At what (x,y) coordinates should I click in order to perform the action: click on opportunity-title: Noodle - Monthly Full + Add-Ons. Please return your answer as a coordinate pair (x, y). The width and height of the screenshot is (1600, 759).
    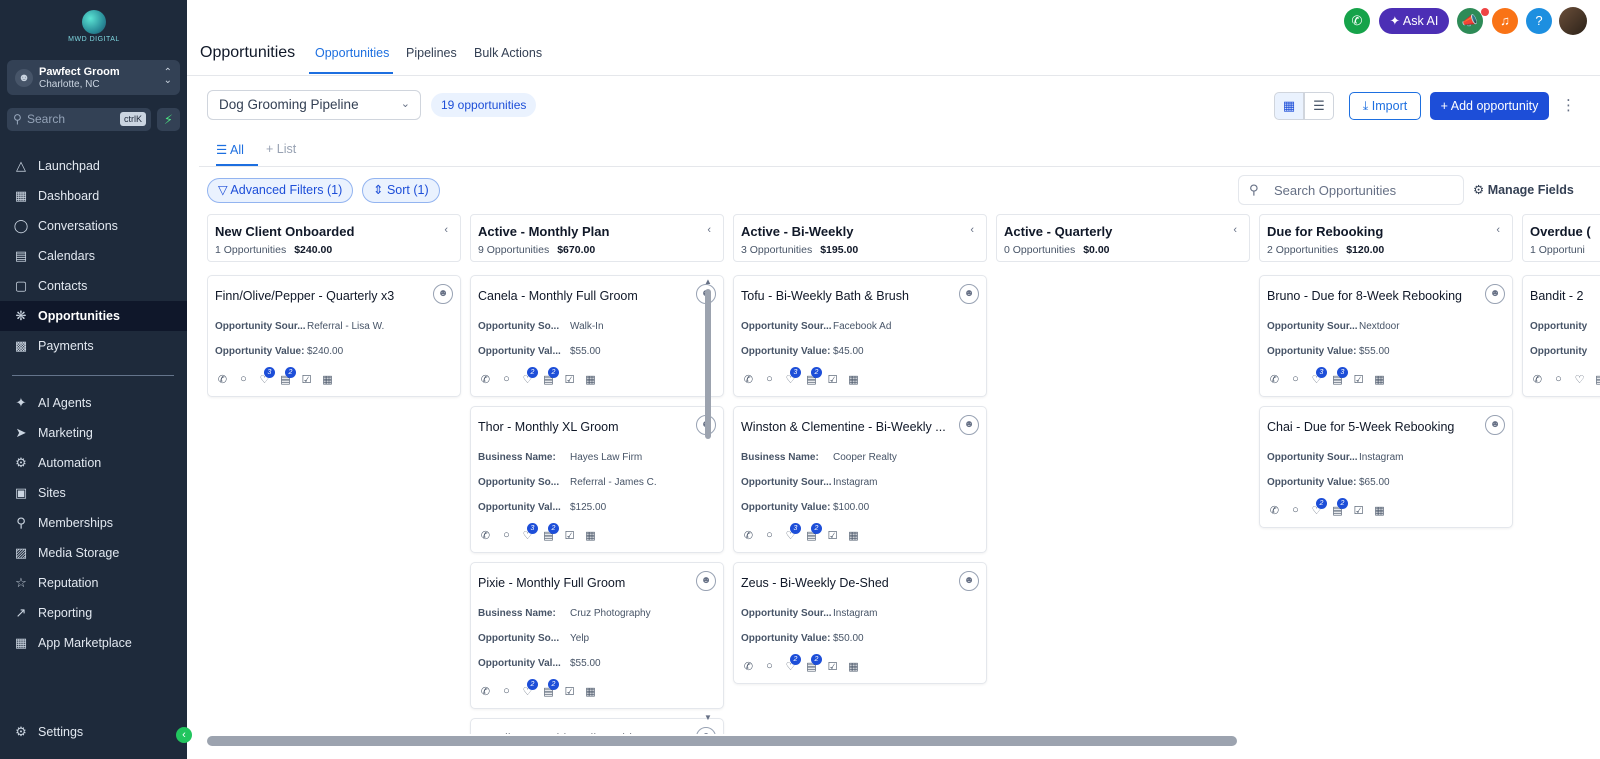
    Looking at the image, I should click on (583, 733).